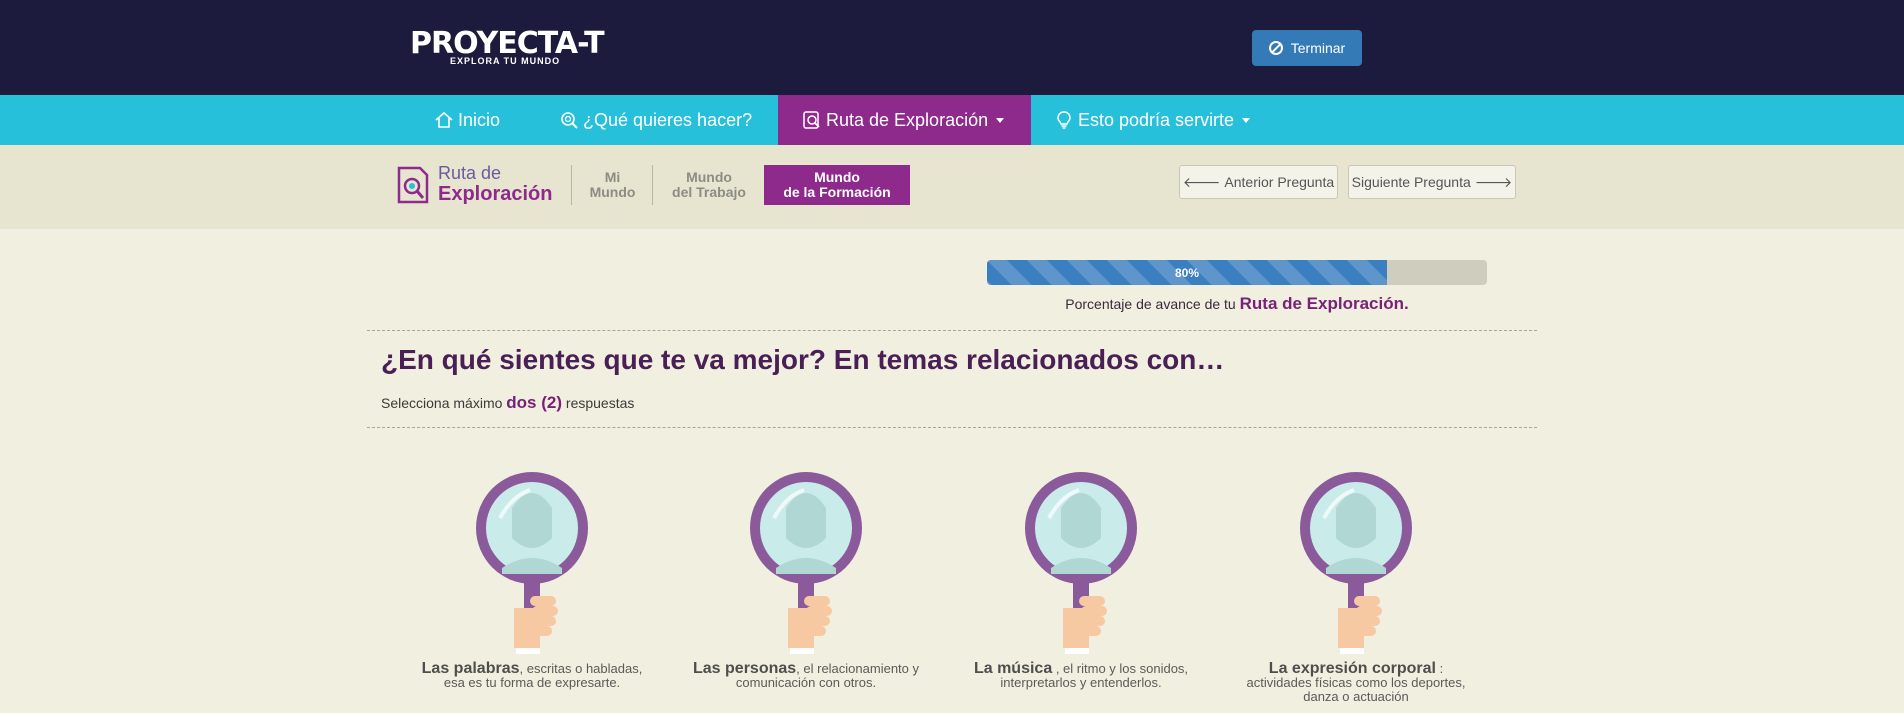 The height and width of the screenshot is (713, 1904). What do you see at coordinates (1275, 48) in the screenshot?
I see `ban-icon` at bounding box center [1275, 48].